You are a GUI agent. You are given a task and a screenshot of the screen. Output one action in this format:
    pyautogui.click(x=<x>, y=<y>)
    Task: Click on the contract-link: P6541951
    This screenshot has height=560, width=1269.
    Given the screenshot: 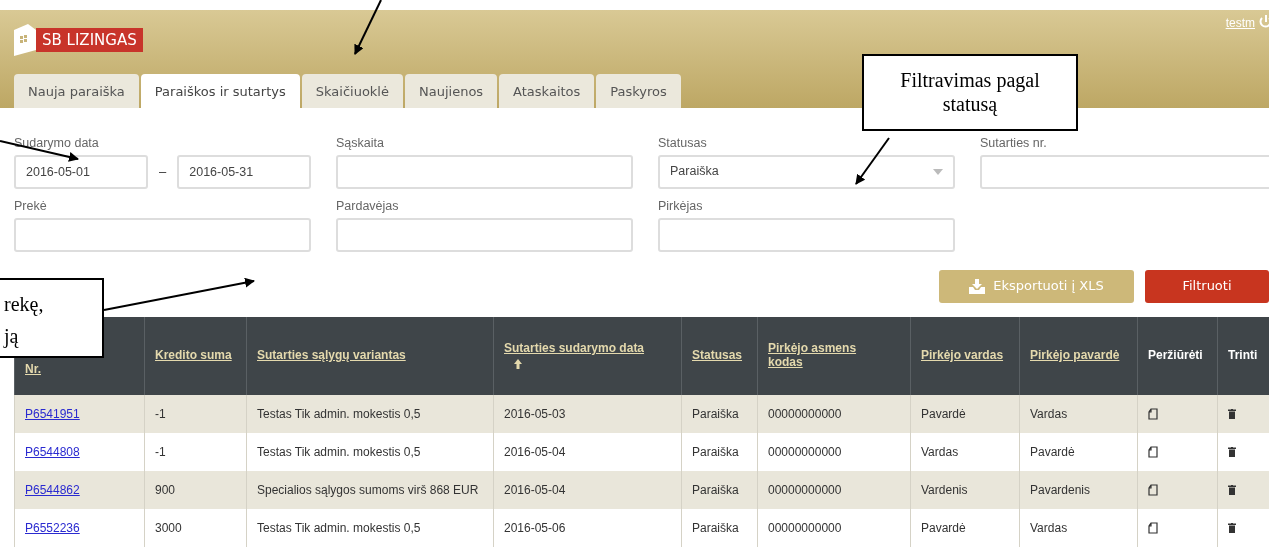 What is the action you would take?
    pyautogui.click(x=52, y=413)
    